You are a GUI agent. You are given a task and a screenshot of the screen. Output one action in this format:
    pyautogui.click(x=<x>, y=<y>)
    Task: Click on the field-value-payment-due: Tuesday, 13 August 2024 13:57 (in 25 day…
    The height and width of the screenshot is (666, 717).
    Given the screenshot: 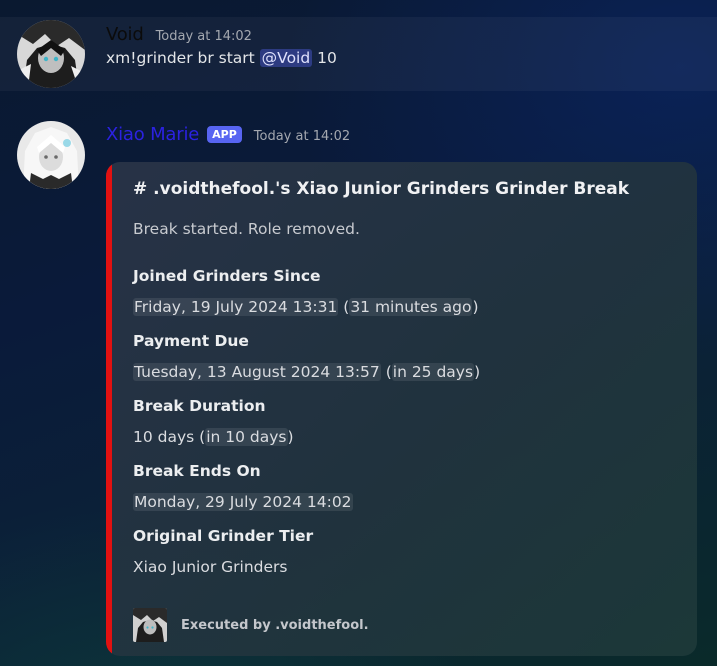 What is the action you would take?
    pyautogui.click(x=306, y=372)
    